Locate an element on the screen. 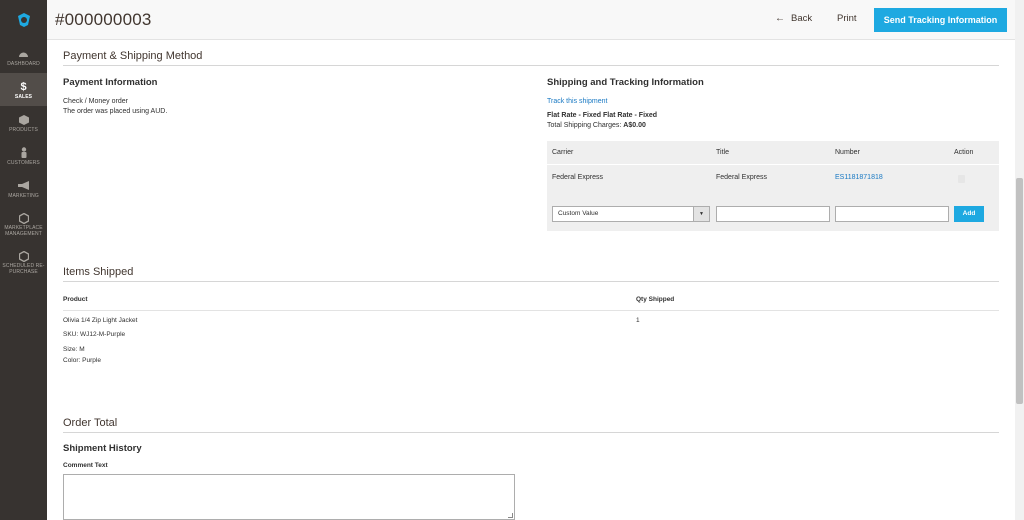  sidebar-item-marketing: MARKETING is located at coordinates (23, 188).